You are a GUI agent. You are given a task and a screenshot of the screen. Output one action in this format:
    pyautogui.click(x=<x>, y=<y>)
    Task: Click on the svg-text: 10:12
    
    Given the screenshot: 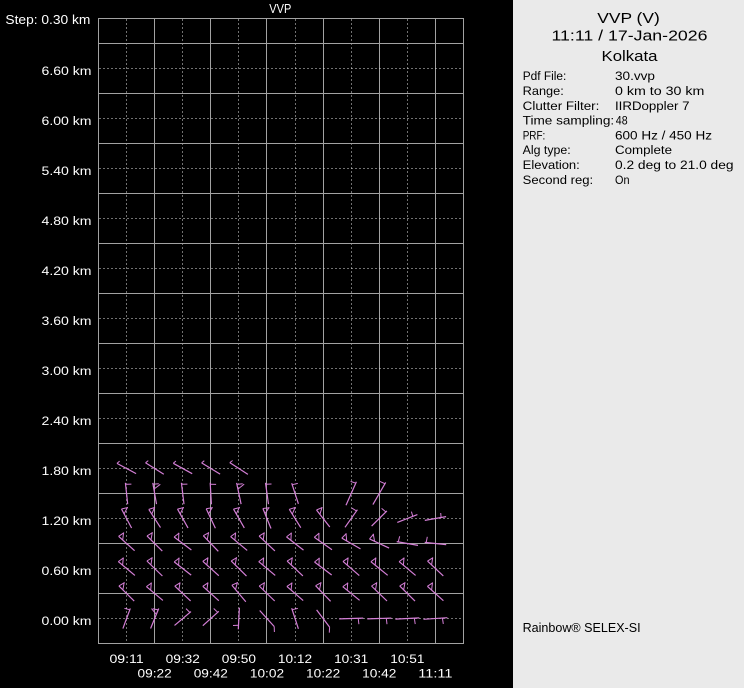 What is the action you would take?
    pyautogui.click(x=295, y=659)
    